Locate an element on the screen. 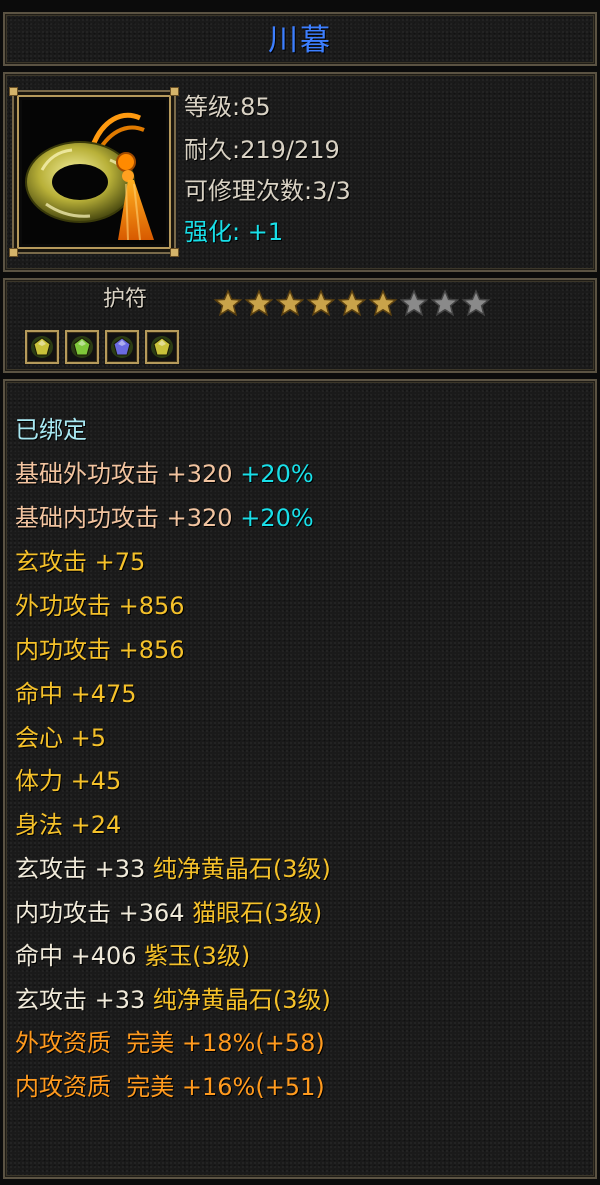  stat-line: 身法 +24 is located at coordinates (68, 825).